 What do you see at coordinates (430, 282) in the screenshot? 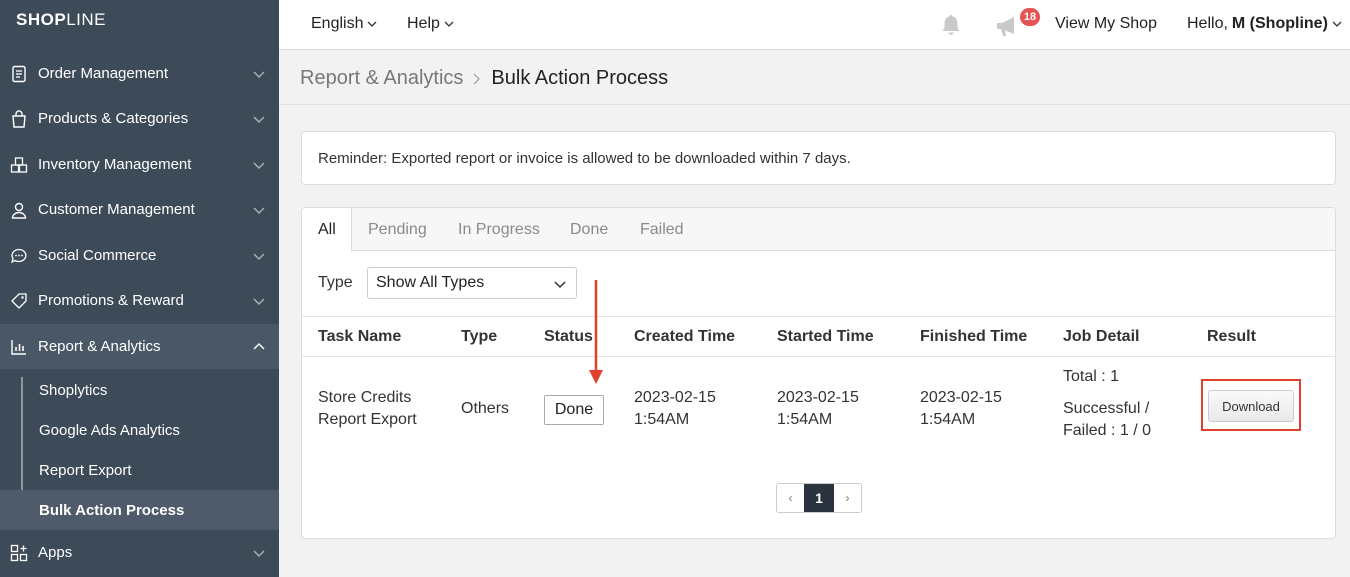
I see `type-filter-value: Show All Types` at bounding box center [430, 282].